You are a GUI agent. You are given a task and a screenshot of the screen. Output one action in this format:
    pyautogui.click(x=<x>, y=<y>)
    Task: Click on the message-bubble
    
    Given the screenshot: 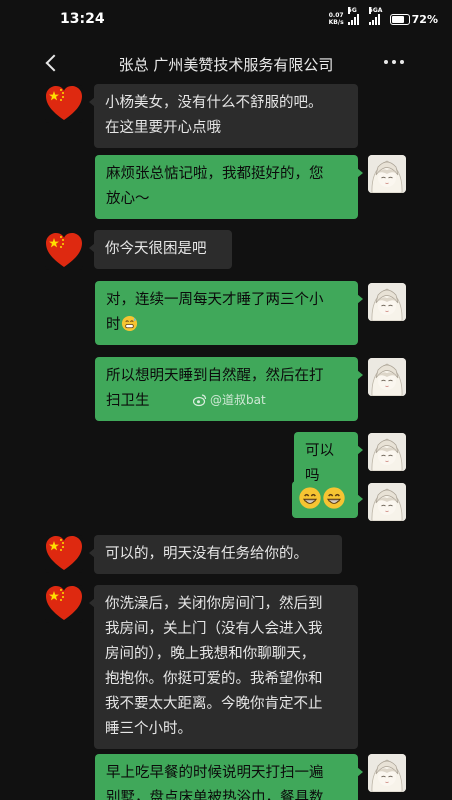 What is the action you would take?
    pyautogui.click(x=327, y=499)
    